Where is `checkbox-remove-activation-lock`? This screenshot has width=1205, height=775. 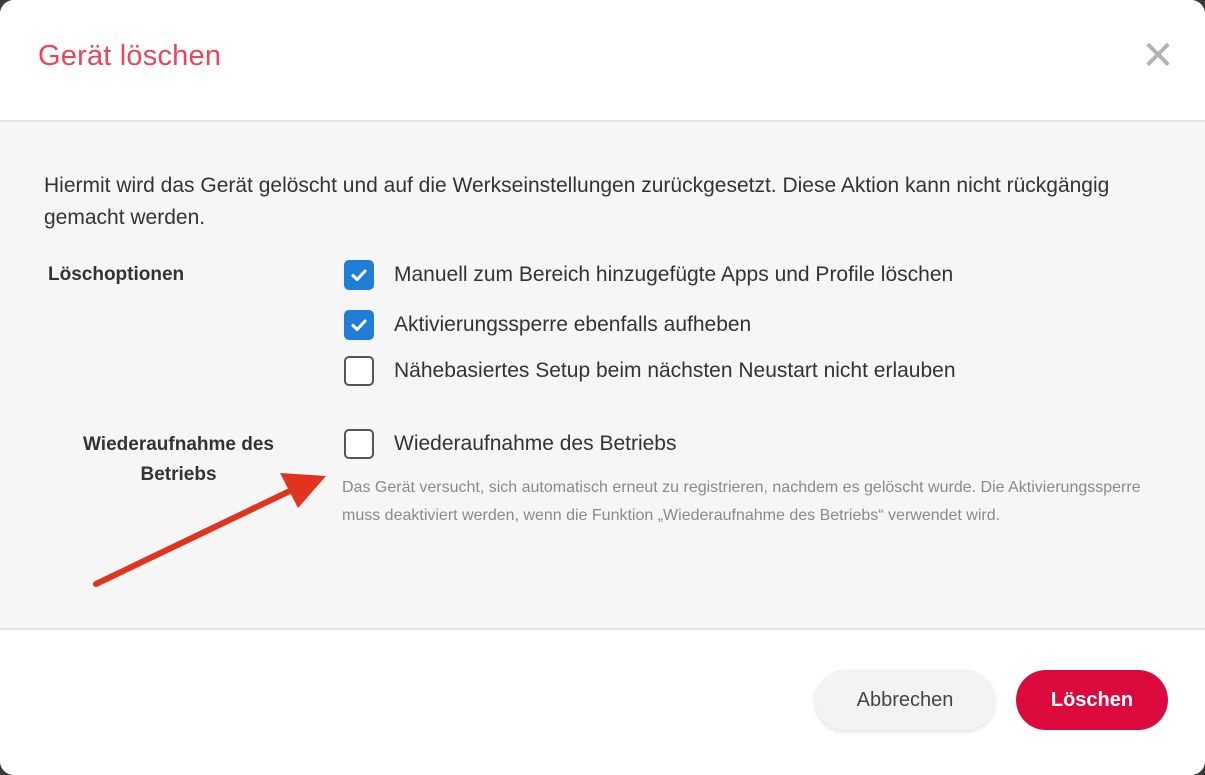
checkbox-remove-activation-lock is located at coordinates (359, 325).